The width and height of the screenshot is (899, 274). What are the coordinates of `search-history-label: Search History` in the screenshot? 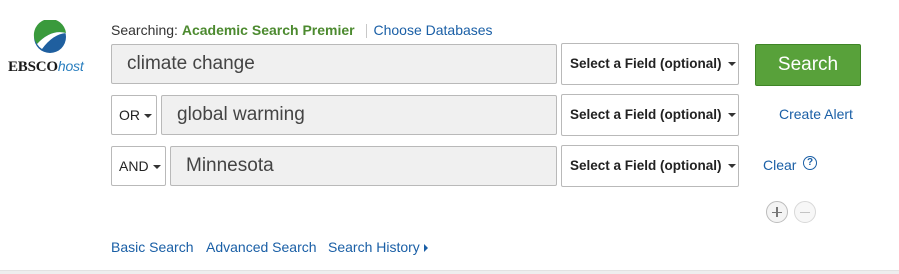 It's located at (374, 247).